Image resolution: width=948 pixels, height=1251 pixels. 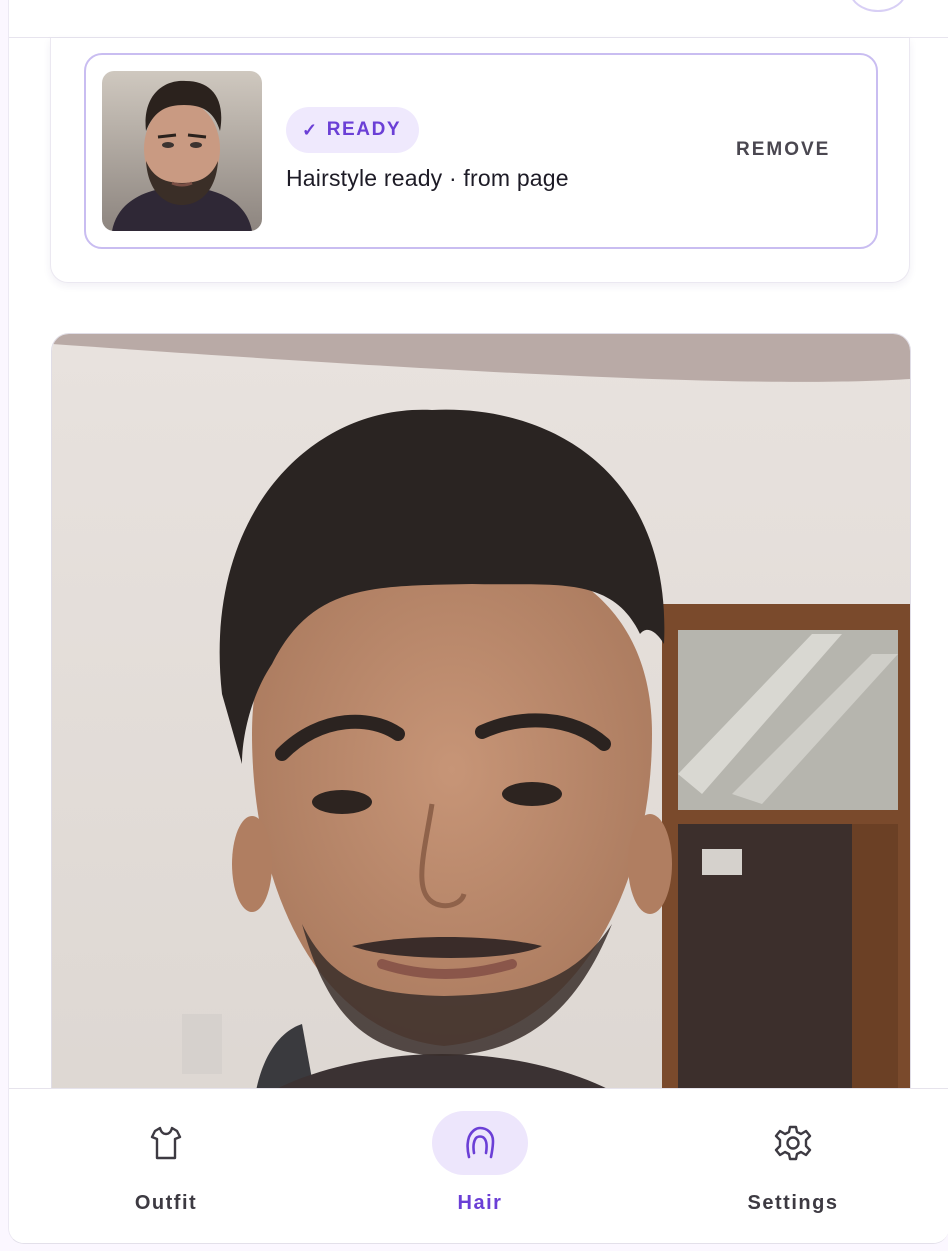 I want to click on checkmark-icon: ✓, so click(x=310, y=129).